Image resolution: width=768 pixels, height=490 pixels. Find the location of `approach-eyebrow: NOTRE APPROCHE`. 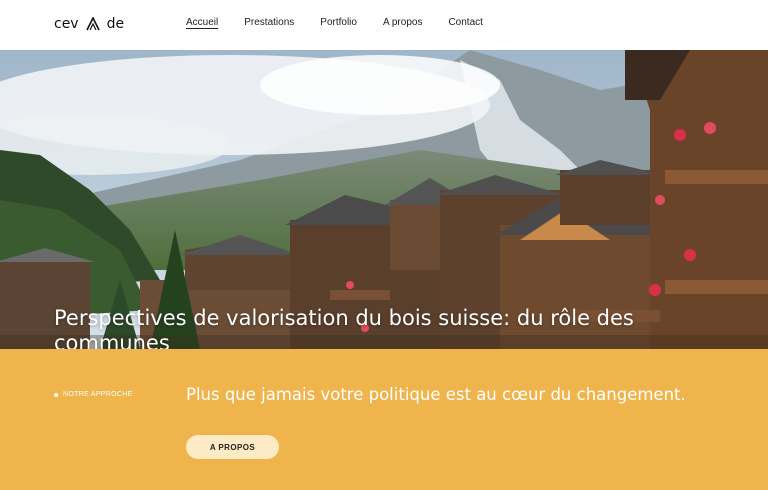

approach-eyebrow: NOTRE APPROCHE is located at coordinates (93, 394).